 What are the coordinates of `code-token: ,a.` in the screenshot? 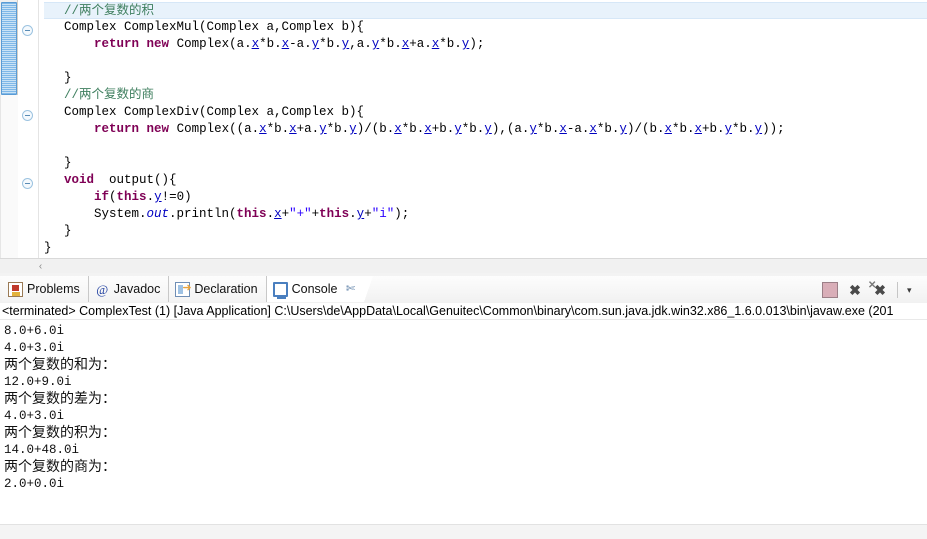 It's located at (360, 44).